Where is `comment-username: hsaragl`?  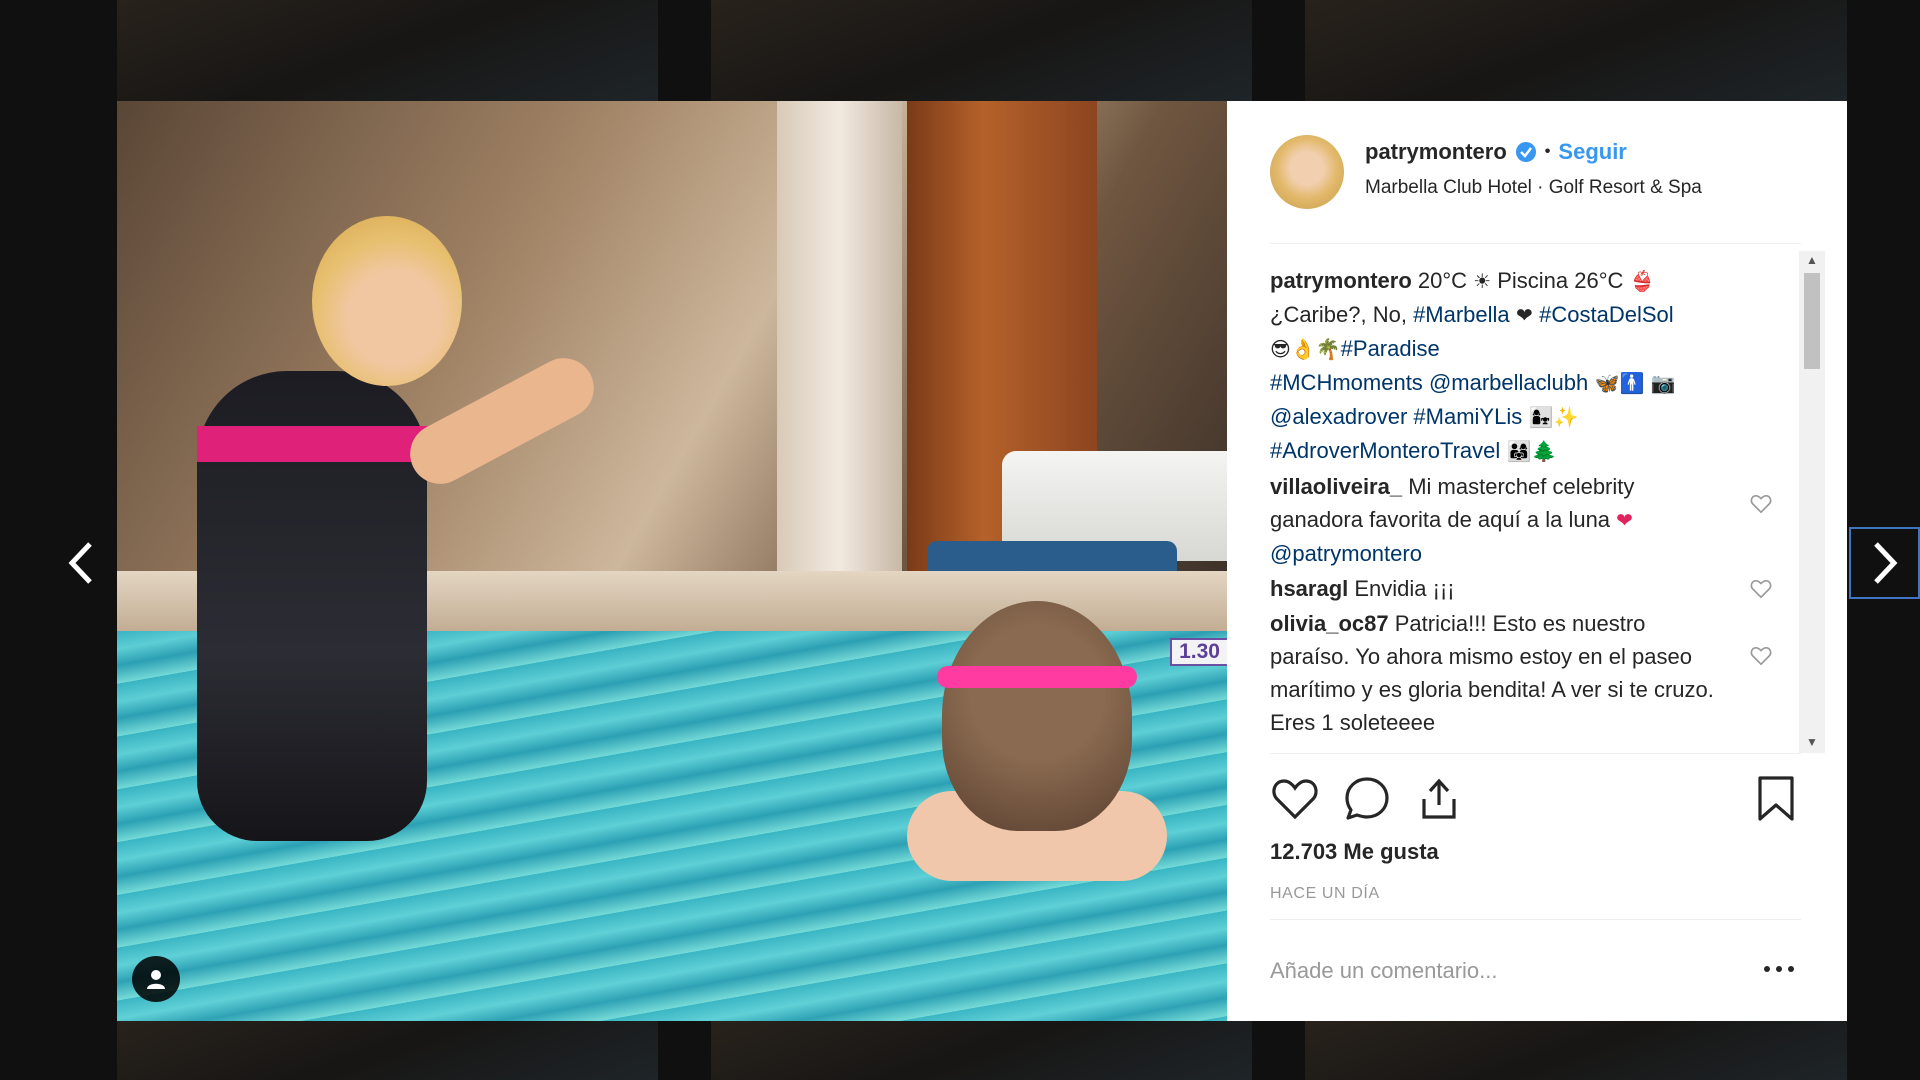 comment-username: hsaragl is located at coordinates (1309, 588).